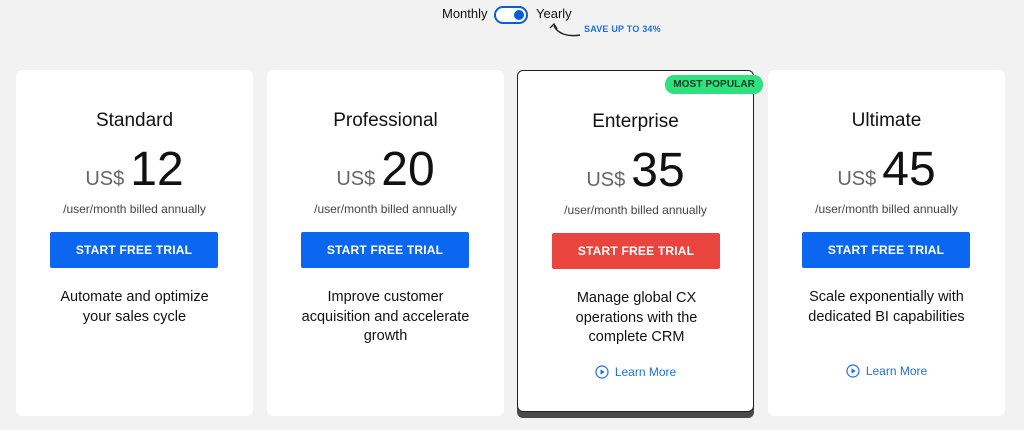 The image size is (1024, 430). Describe the element at coordinates (622, 29) in the screenshot. I see `save-note: SAVE UP TO 34%` at that location.